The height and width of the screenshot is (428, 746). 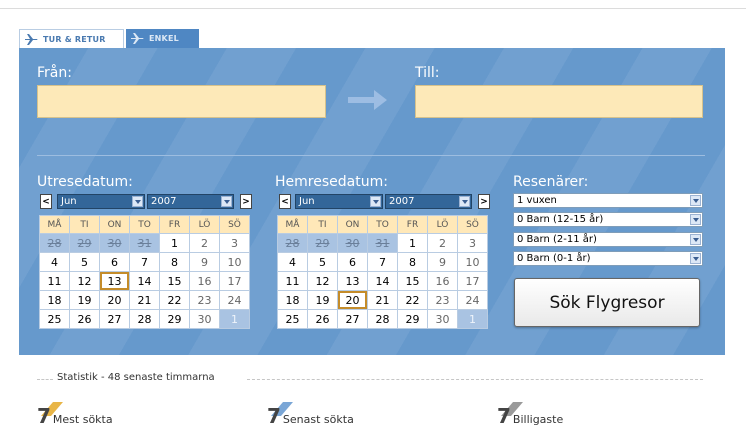 I want to click on tab-round-trip: TUR & RETUR, so click(x=71, y=38).